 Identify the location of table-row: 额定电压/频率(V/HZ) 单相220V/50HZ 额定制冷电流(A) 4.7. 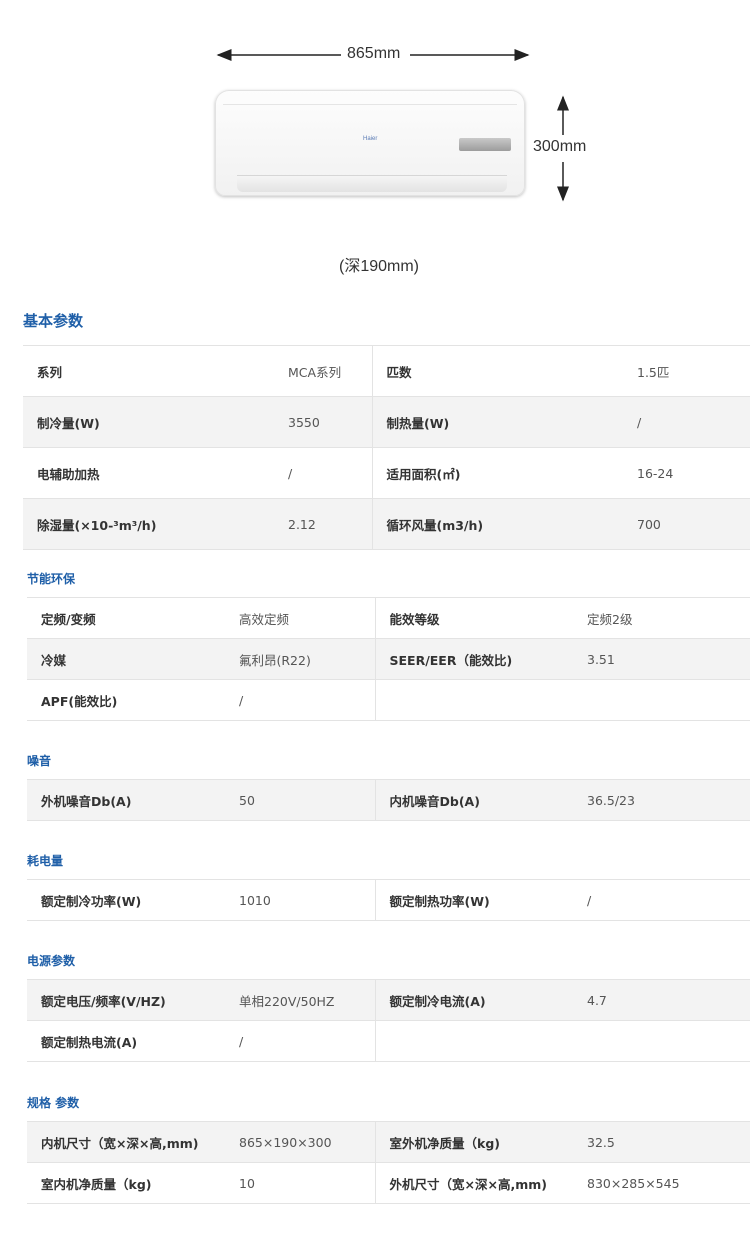
(388, 1000).